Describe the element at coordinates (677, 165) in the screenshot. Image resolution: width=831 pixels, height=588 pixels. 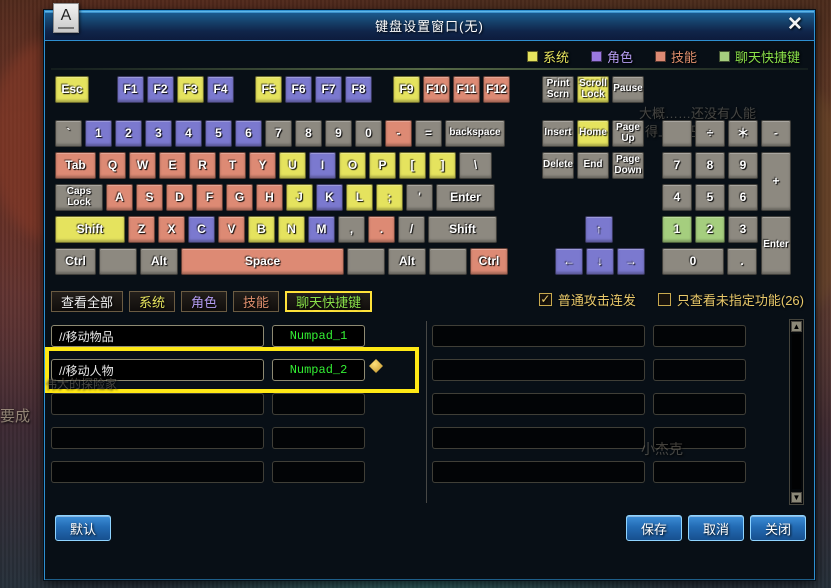
I see `key-7: 7` at that location.